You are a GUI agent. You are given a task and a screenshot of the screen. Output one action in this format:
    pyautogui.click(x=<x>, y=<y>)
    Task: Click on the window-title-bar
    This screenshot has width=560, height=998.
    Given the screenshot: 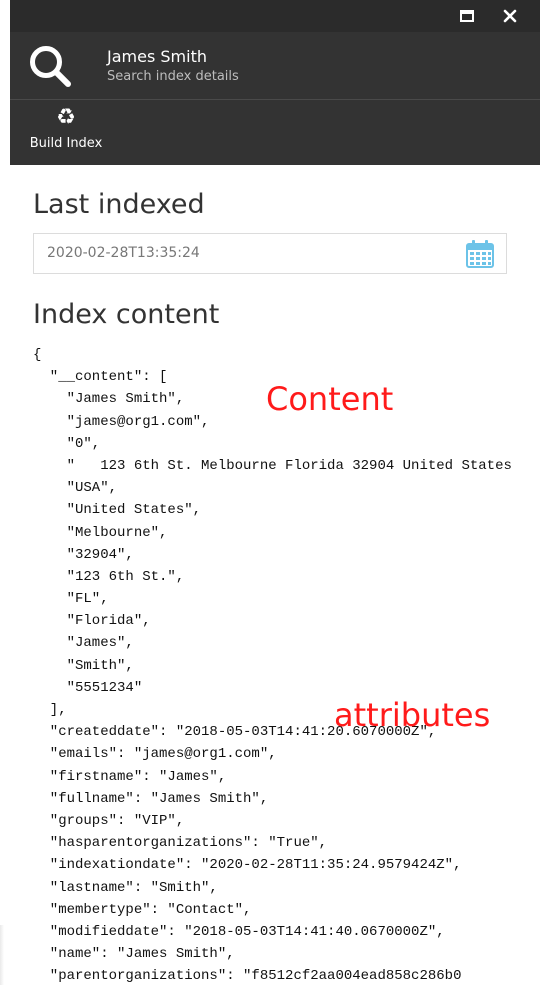 What is the action you would take?
    pyautogui.click(x=275, y=16)
    